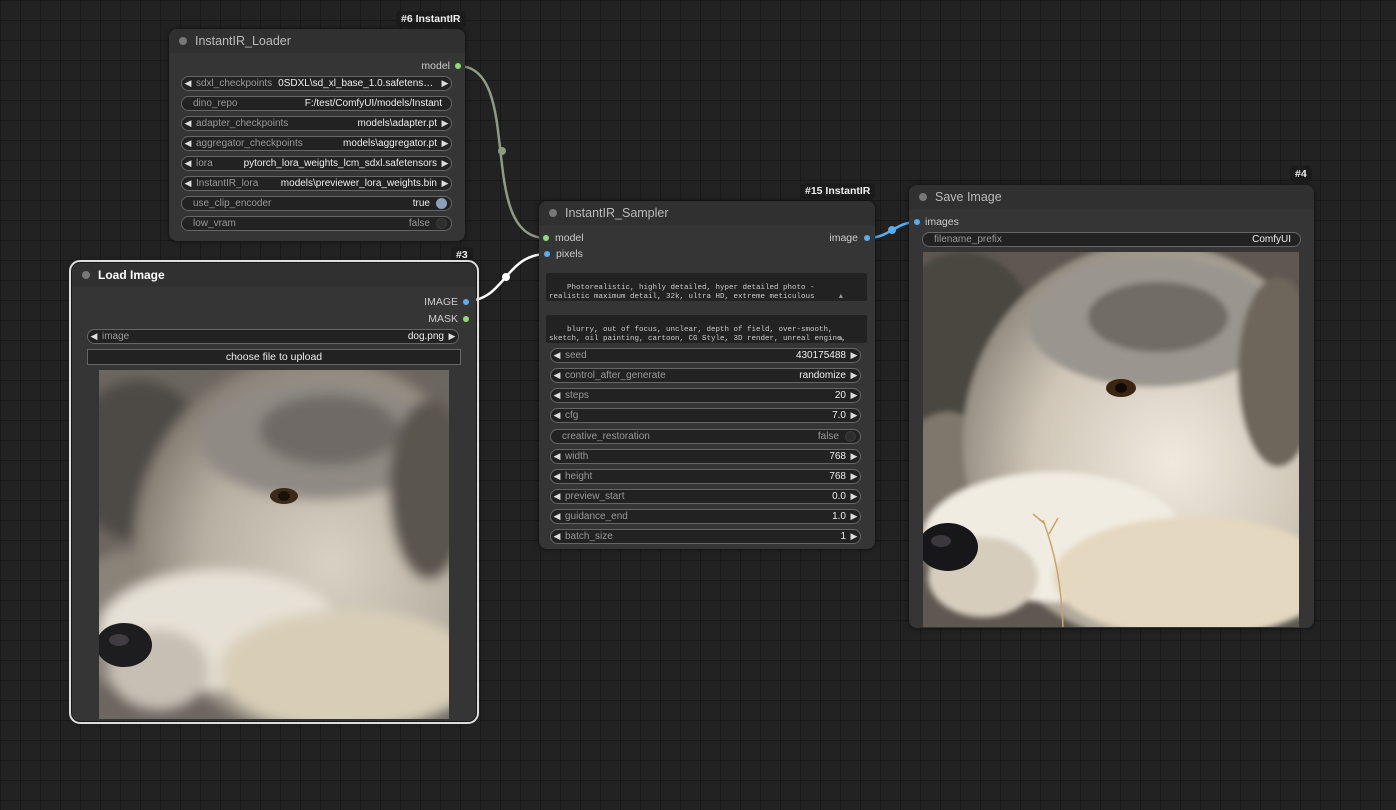  I want to click on link-model-midpoint, so click(502, 151).